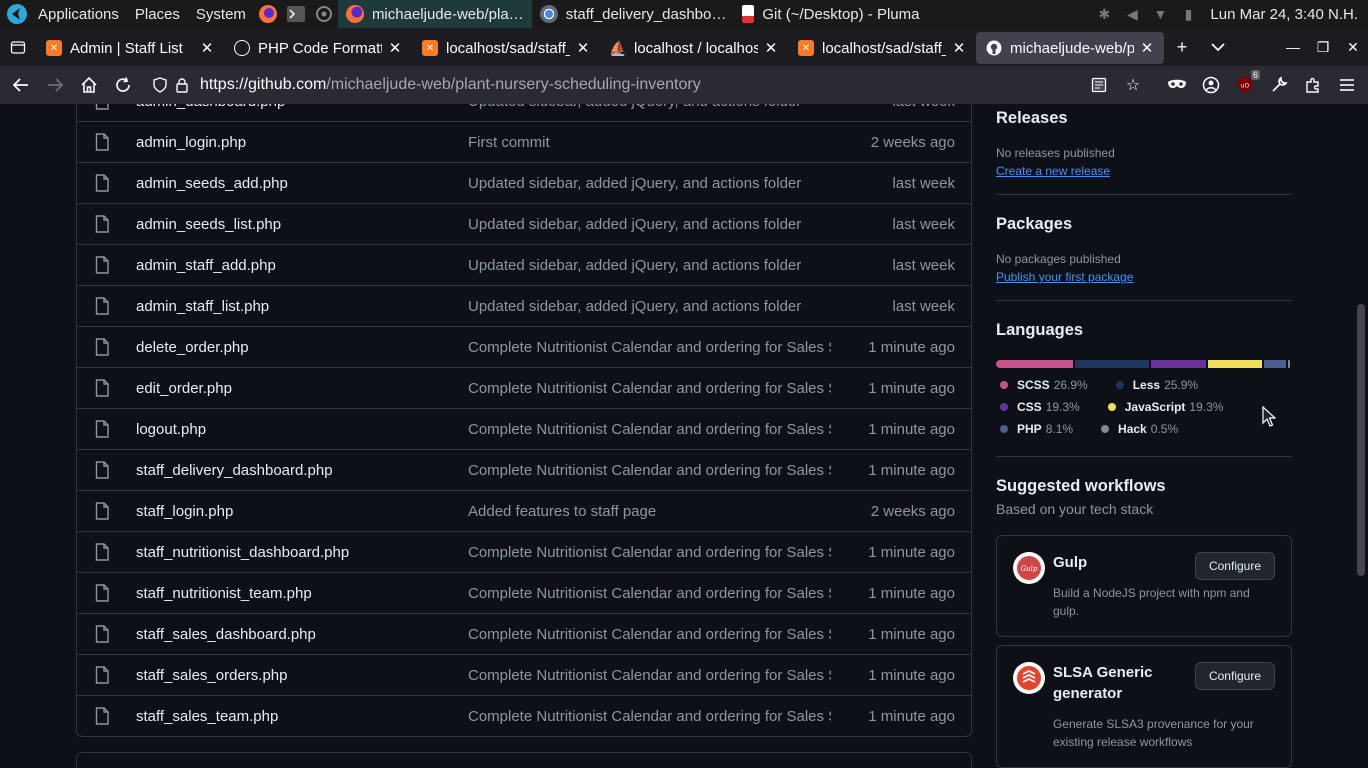 This screenshot has width=1368, height=768. Describe the element at coordinates (1361, 440) in the screenshot. I see `scrollbar-thumb` at that location.